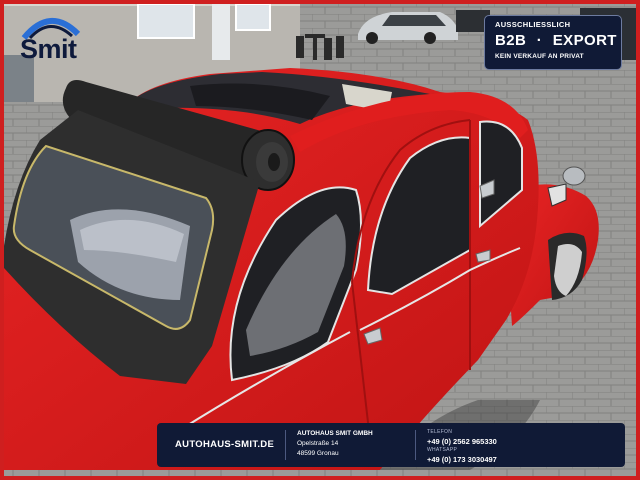 The image size is (640, 480). Describe the element at coordinates (462, 441) in the screenshot. I see `phone-number: +49 (0) 2562 965330` at that location.